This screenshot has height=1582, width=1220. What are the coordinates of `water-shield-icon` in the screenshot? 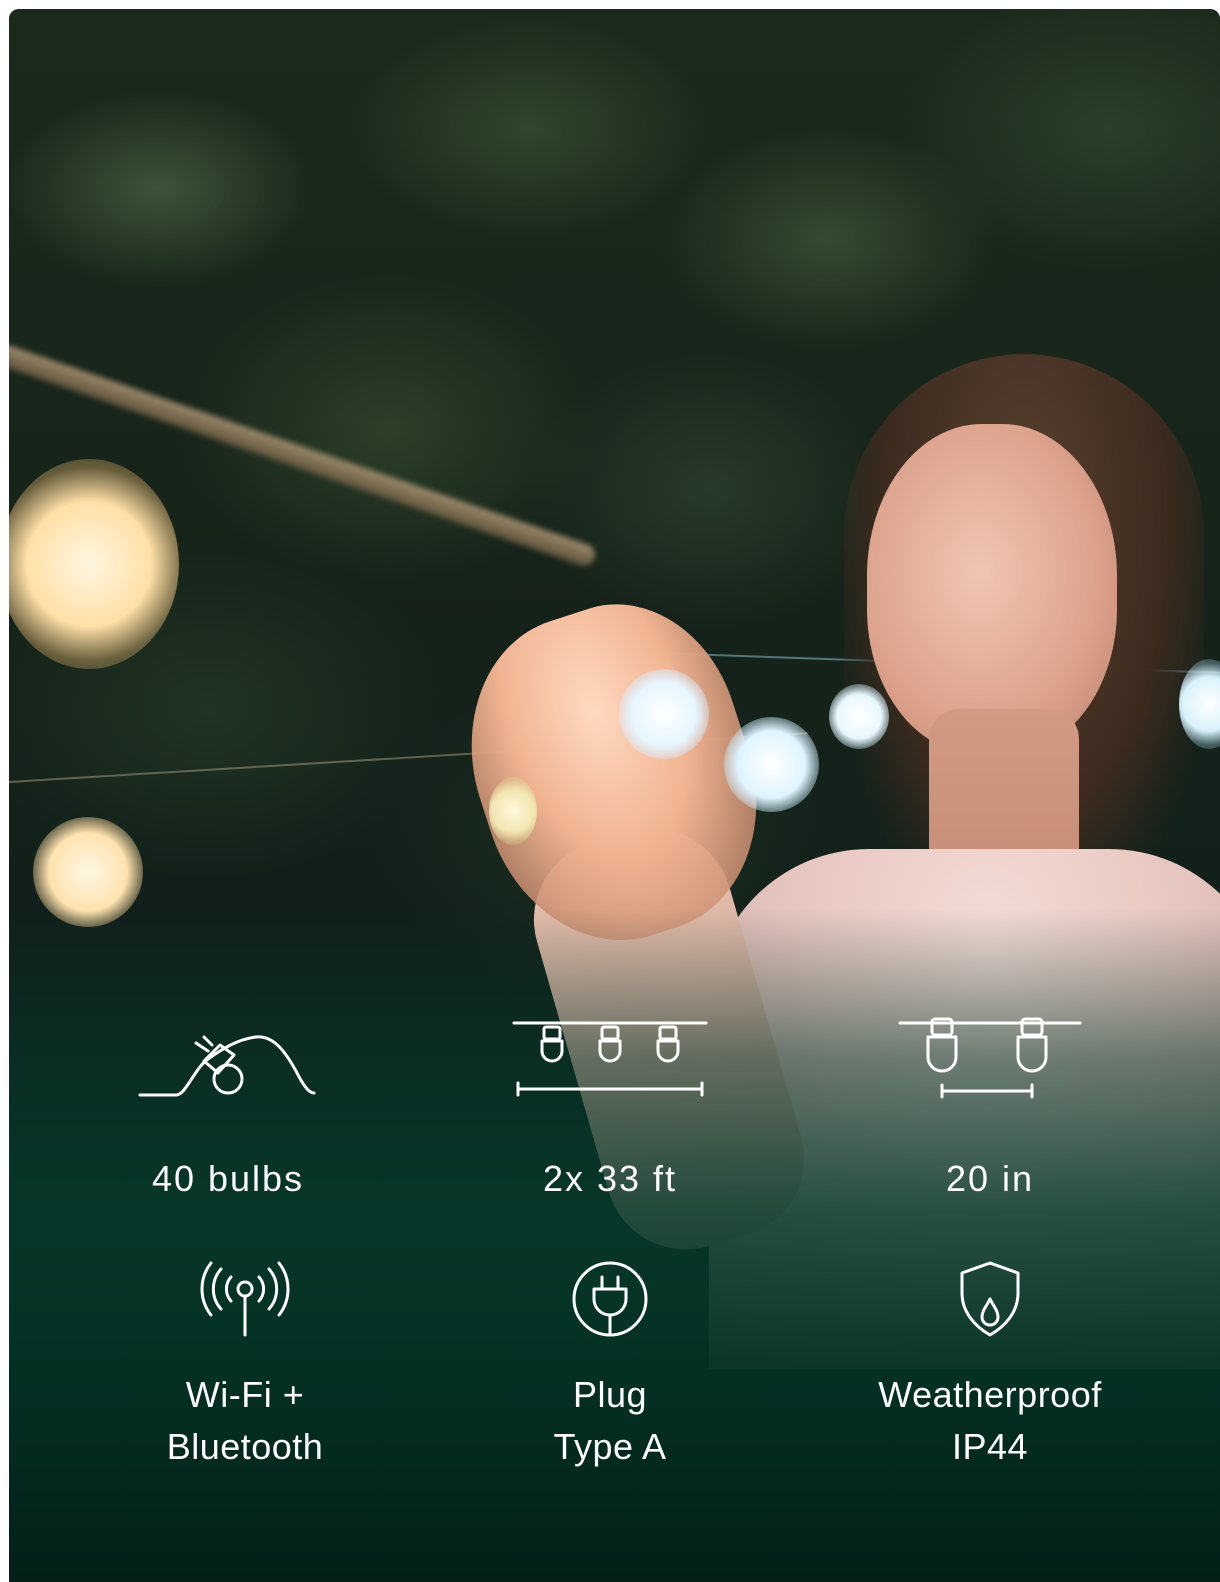 It's located at (990, 1299).